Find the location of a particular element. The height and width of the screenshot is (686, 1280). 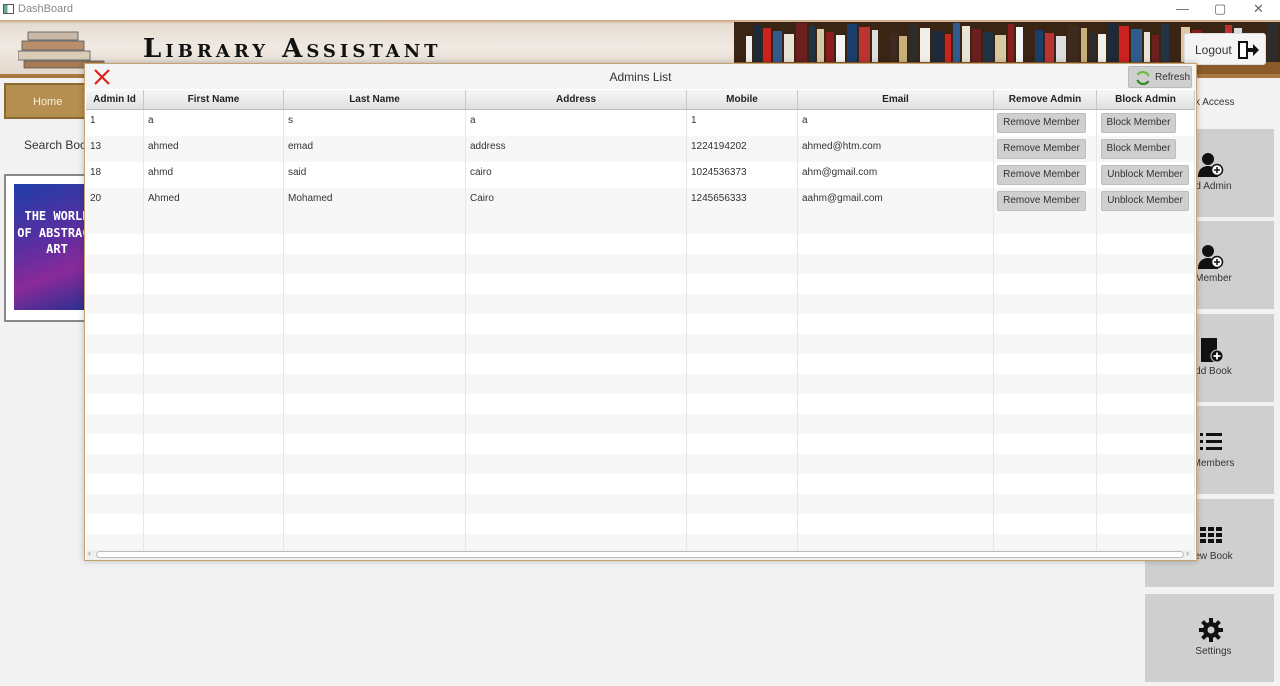

logout-label: Logout is located at coordinates (1213, 50).